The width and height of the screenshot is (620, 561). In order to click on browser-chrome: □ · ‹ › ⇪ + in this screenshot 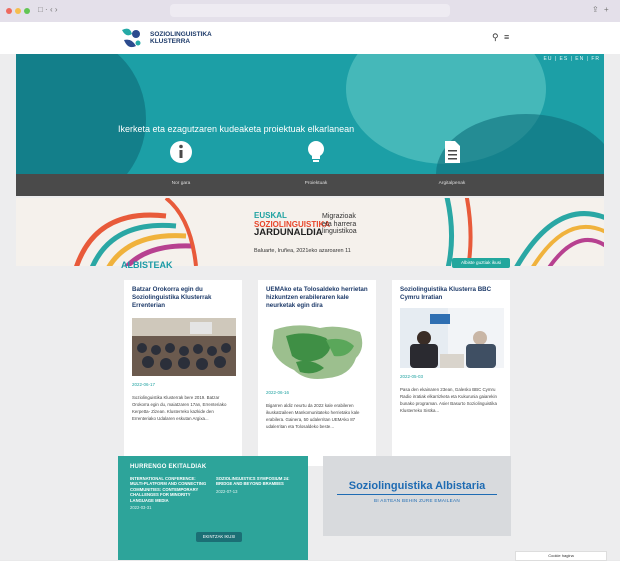, I will do `click(310, 11)`.